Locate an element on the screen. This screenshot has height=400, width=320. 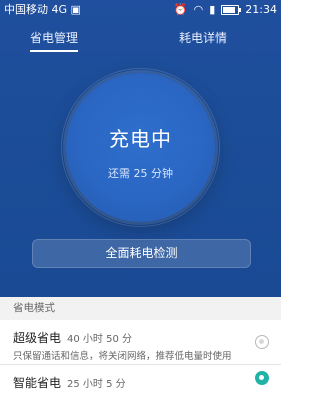
mode-name: 超级省电 is located at coordinates (37, 338).